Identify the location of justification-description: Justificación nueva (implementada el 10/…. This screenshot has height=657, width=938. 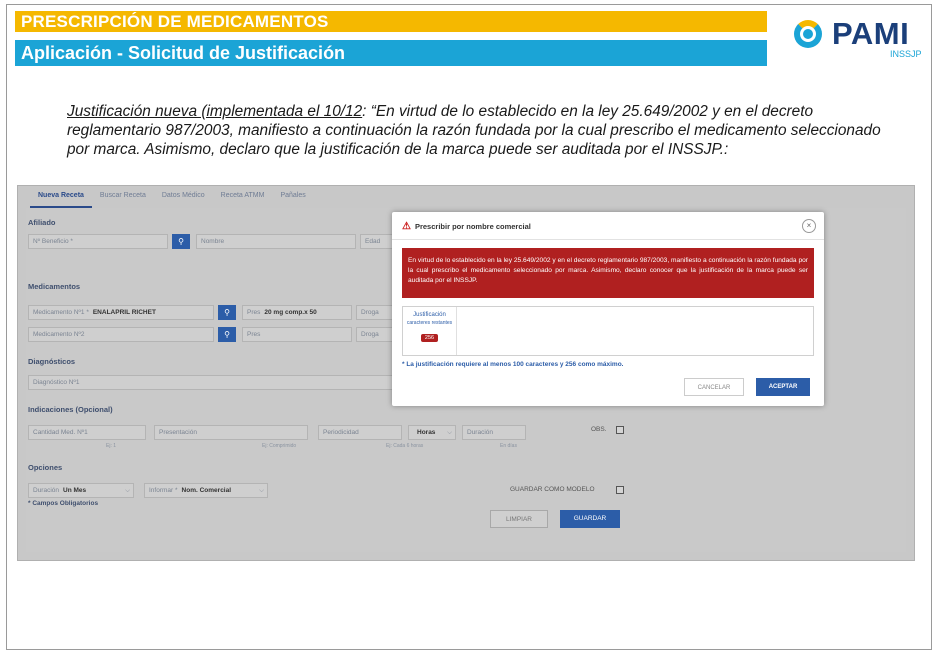
(477, 130).